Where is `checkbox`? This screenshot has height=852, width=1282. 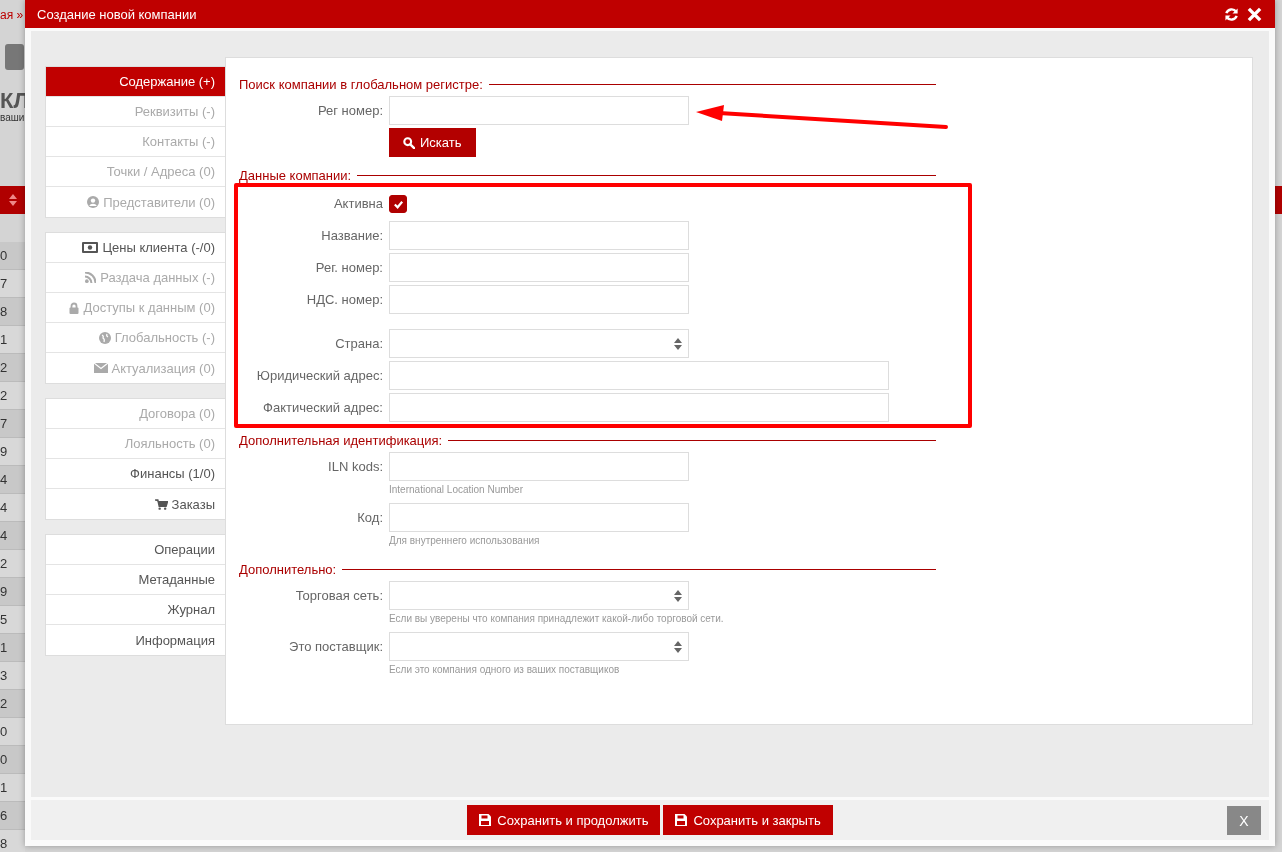 checkbox is located at coordinates (398, 204).